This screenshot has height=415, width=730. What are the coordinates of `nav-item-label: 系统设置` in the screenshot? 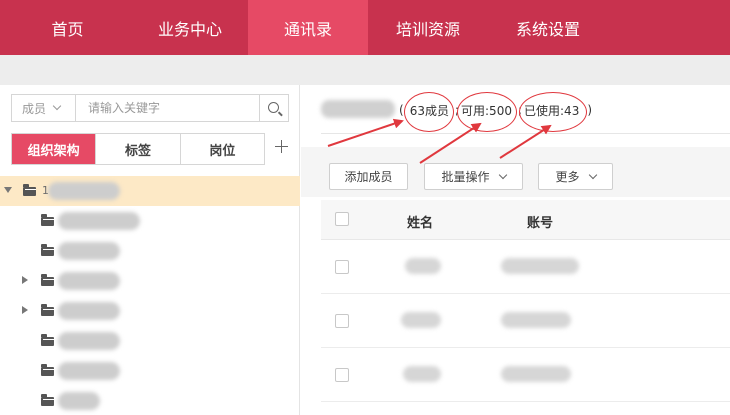 It's located at (547, 29).